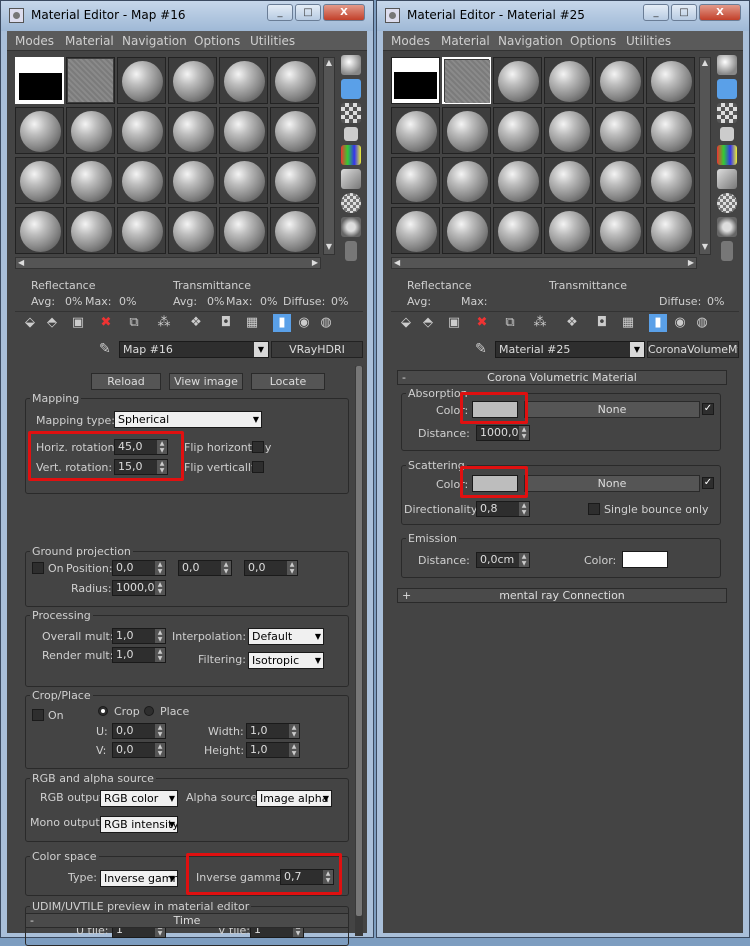  What do you see at coordinates (273, 731) in the screenshot?
I see `width-spinner: 1,0 ▲ ▼` at bounding box center [273, 731].